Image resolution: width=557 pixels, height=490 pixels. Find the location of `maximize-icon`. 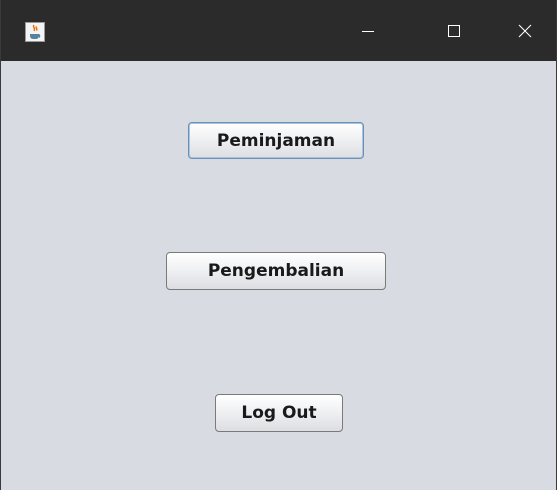

maximize-icon is located at coordinates (454, 31).